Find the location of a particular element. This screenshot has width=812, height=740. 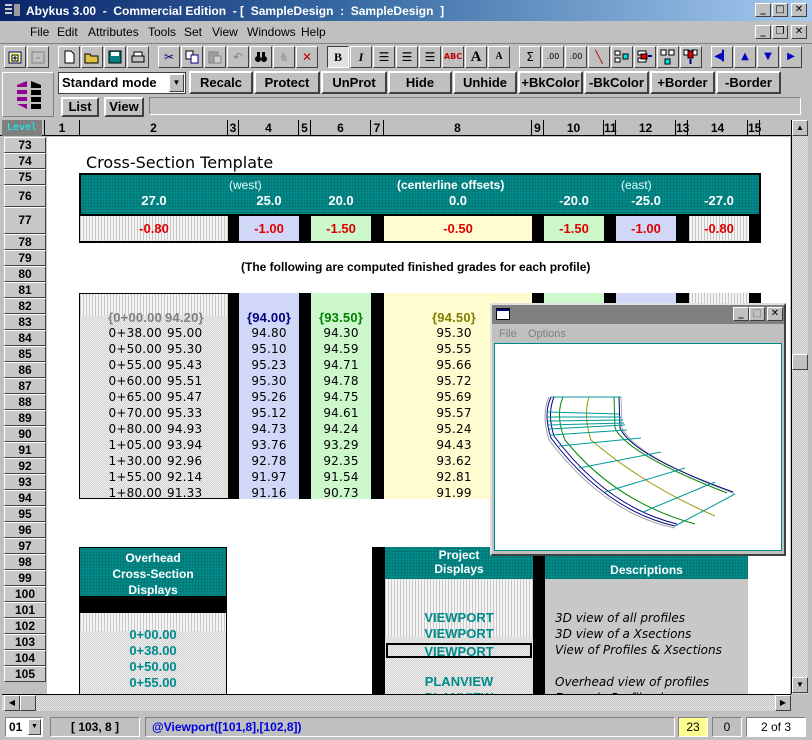

row-header: 81 is located at coordinates (25, 290).